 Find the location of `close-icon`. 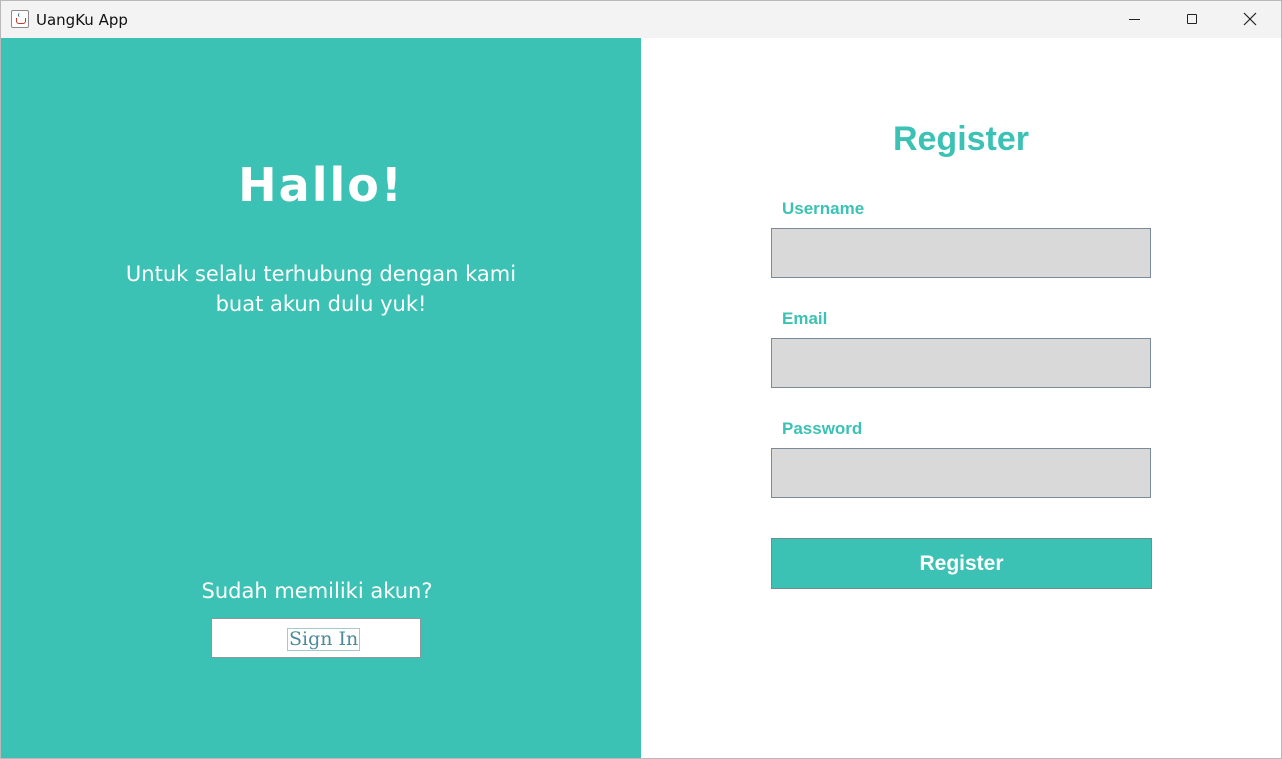

close-icon is located at coordinates (1250, 19).